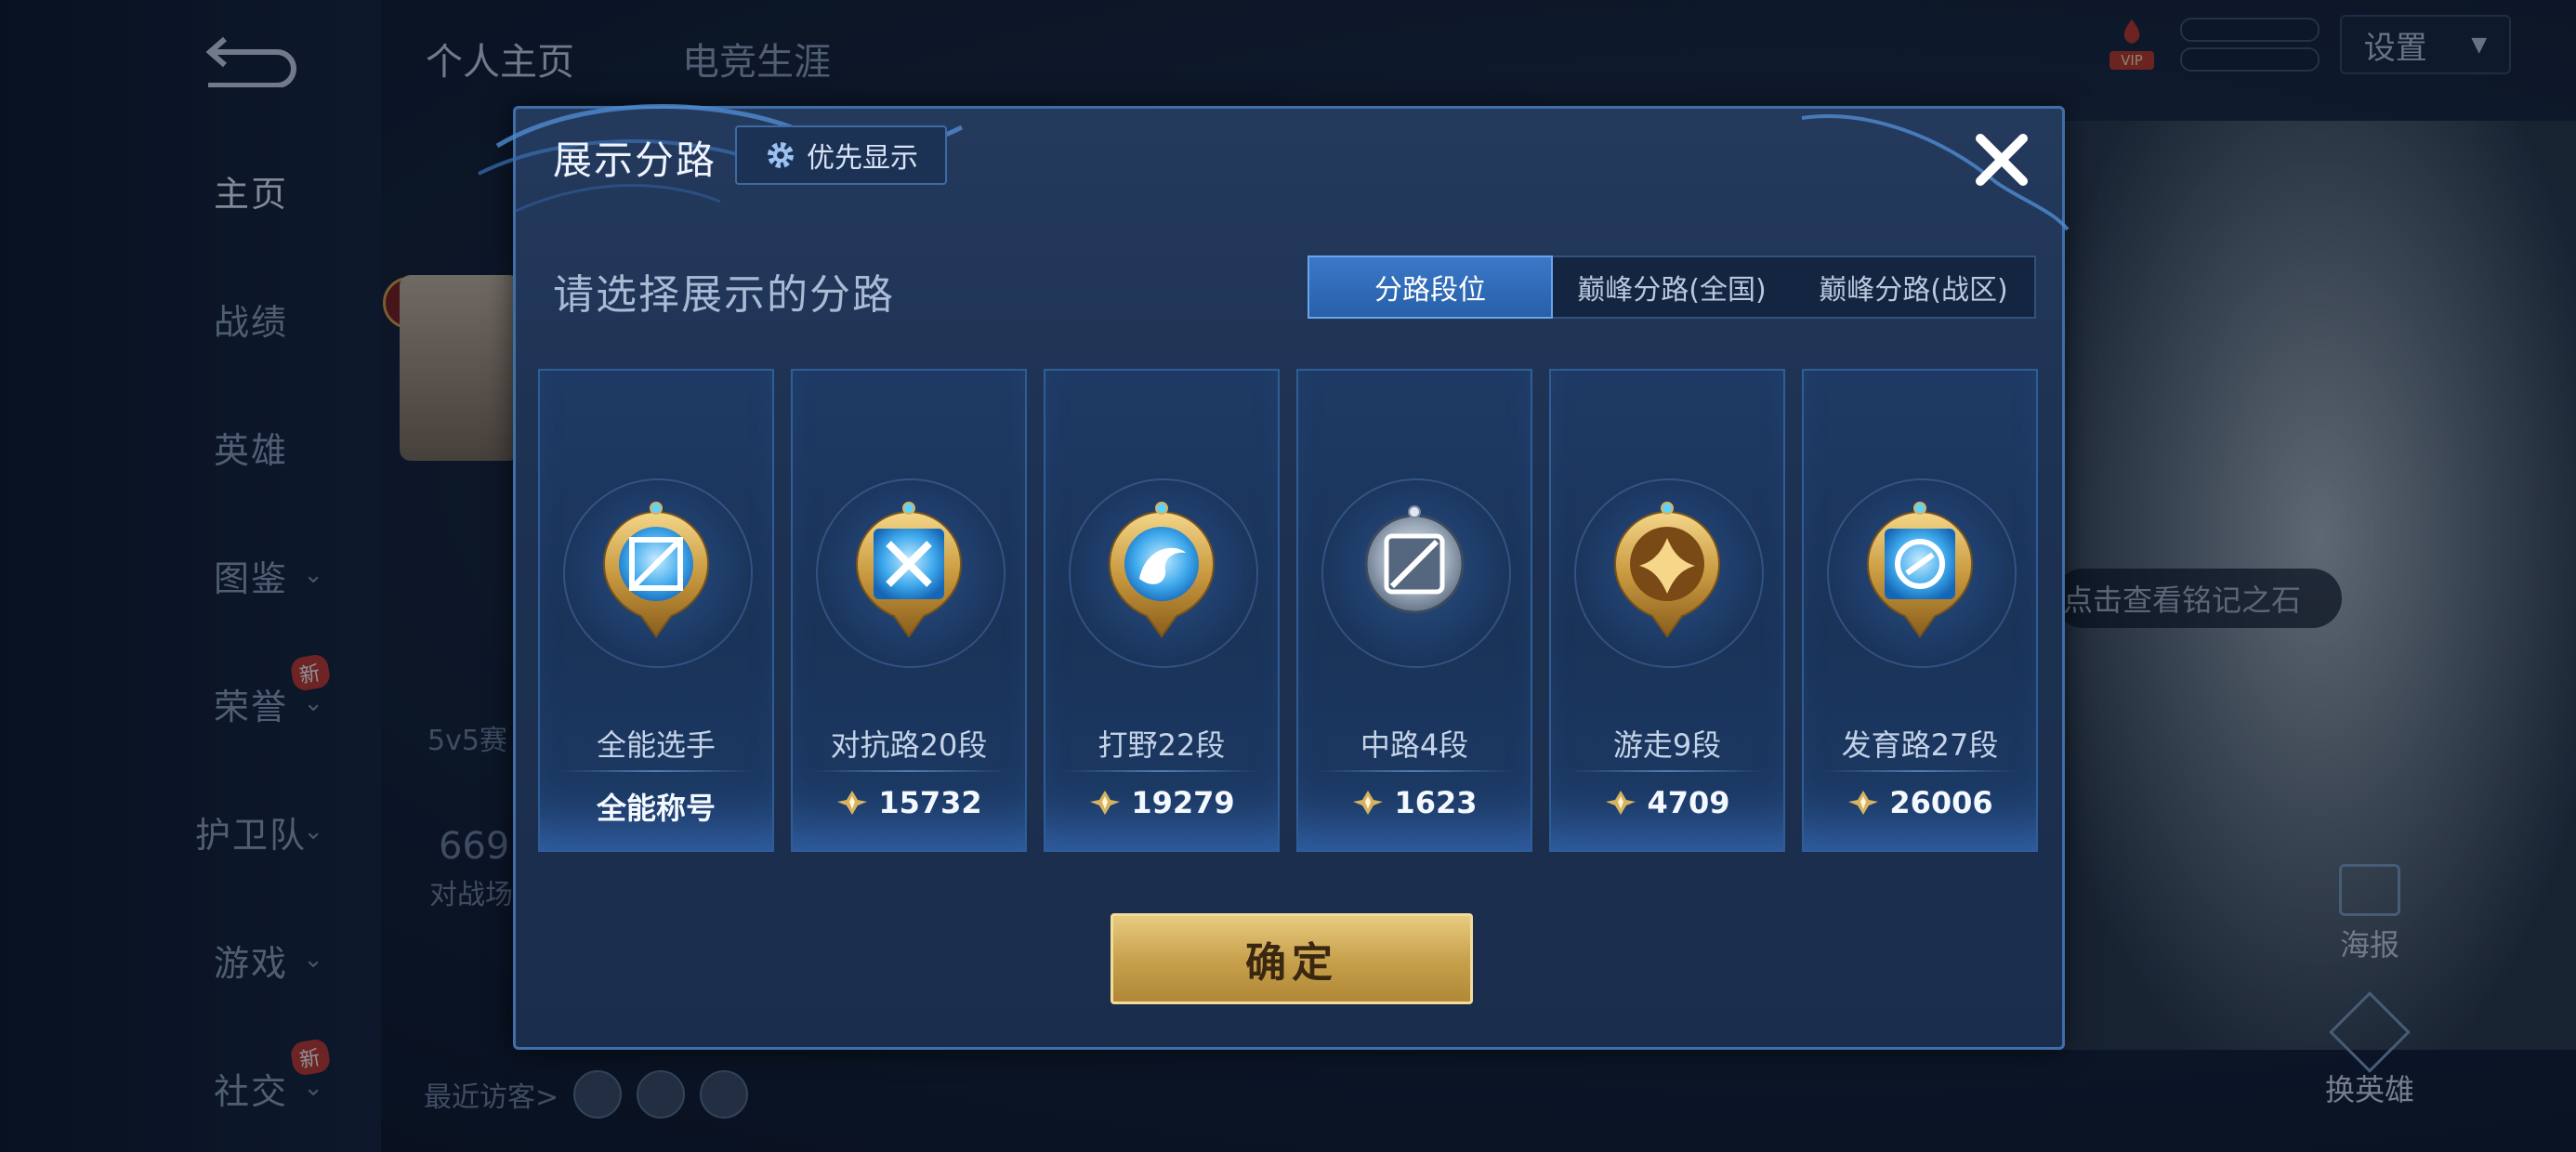  What do you see at coordinates (1183, 802) in the screenshot?
I see `lane-card-value: 19279` at bounding box center [1183, 802].